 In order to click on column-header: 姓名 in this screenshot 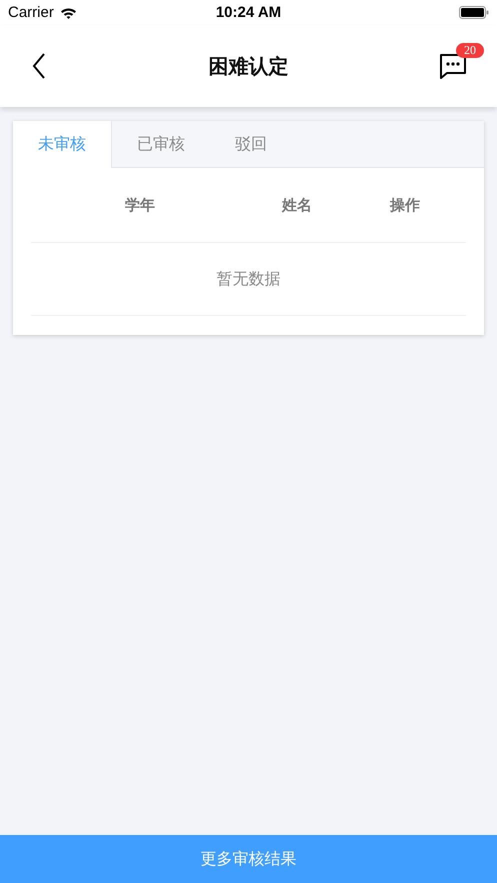, I will do `click(297, 205)`.